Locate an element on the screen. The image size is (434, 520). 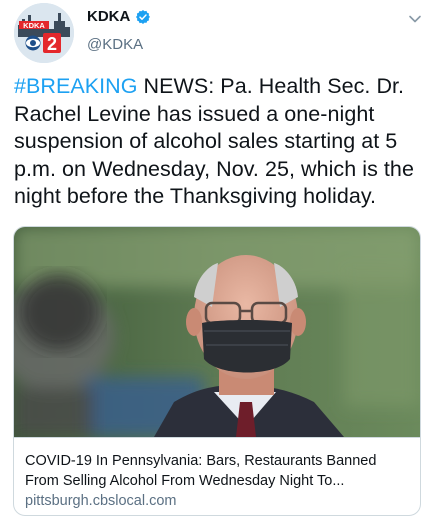
display-name: KDKA is located at coordinates (108, 17).